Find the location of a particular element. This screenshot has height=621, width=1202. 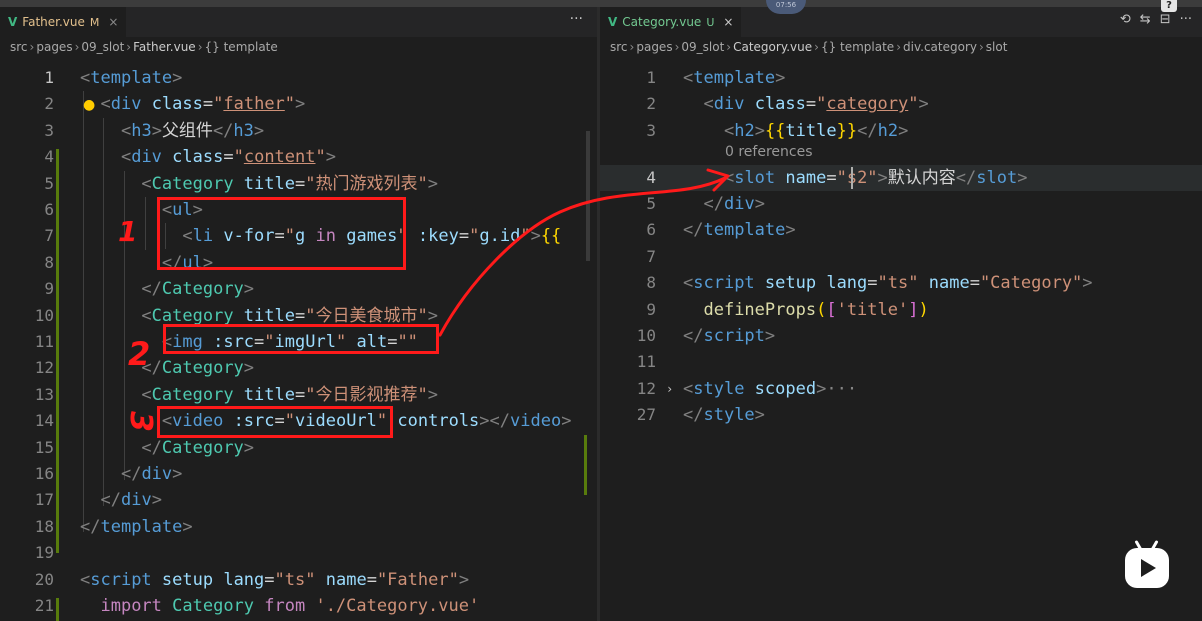

annotation-arrow is located at coordinates (582, 256).